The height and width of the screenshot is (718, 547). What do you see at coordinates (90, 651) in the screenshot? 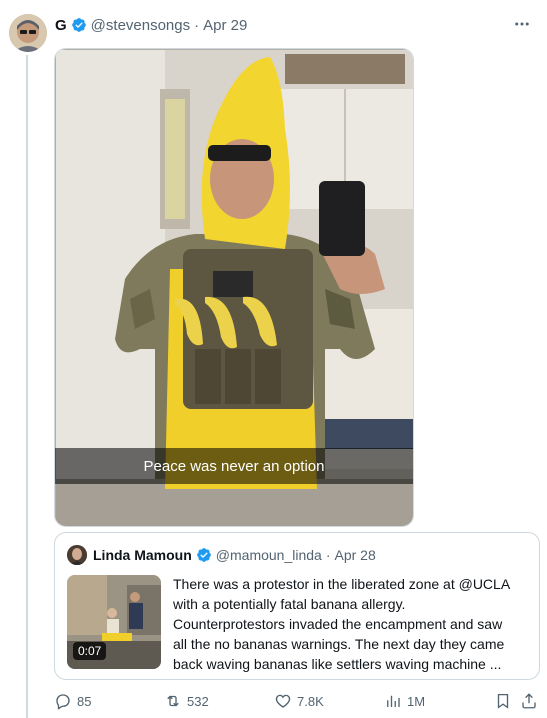
I see `video-duration: 0:07` at bounding box center [90, 651].